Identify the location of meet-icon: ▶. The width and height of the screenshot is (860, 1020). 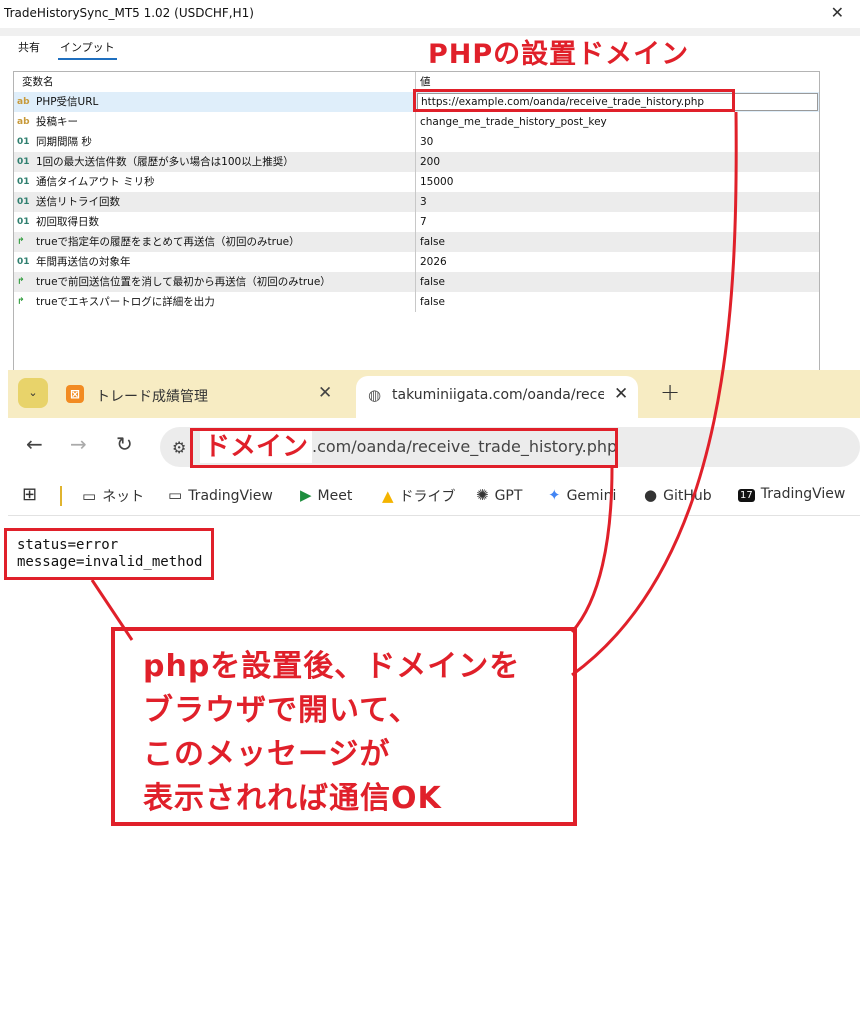
(306, 495).